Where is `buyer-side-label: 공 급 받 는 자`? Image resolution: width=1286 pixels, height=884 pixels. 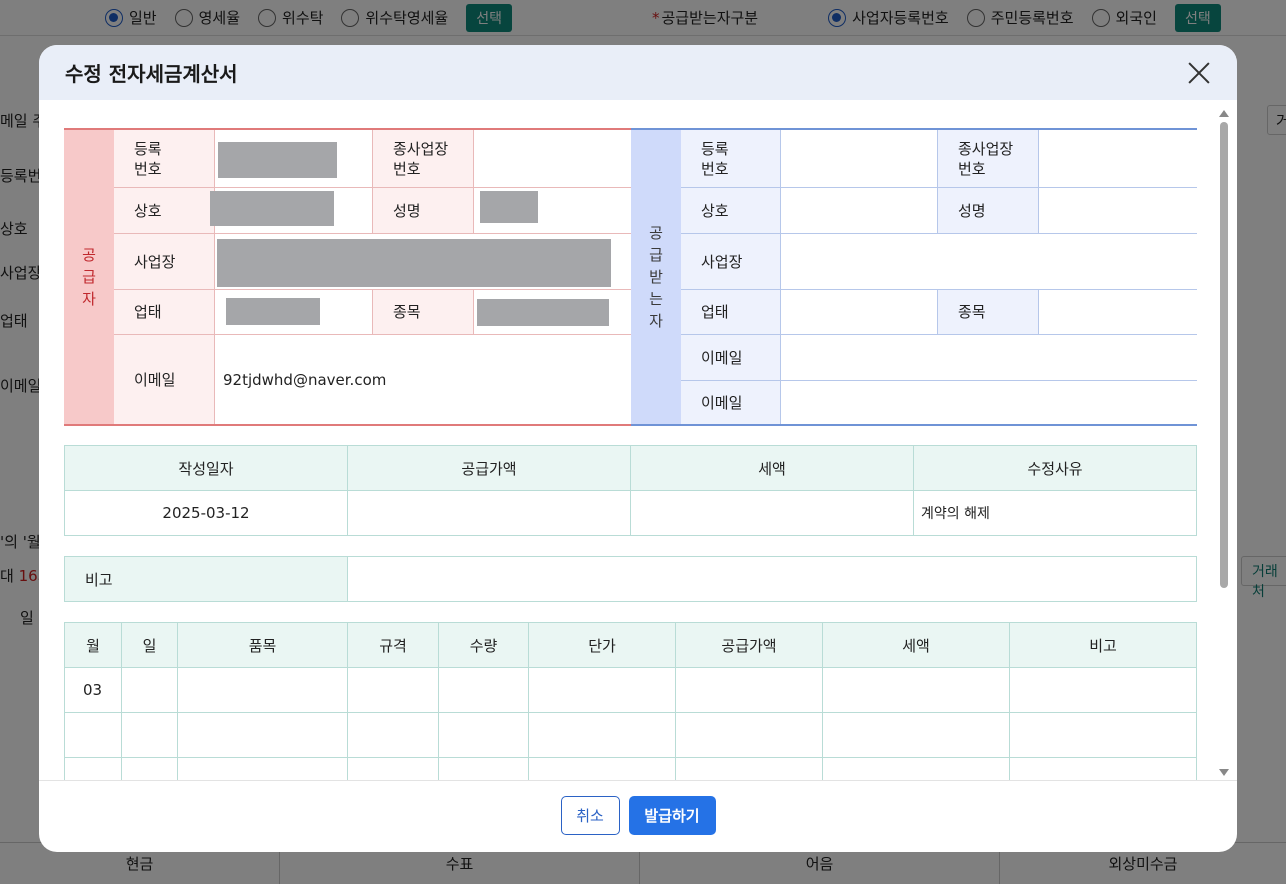
buyer-side-label: 공 급 받 는 자 is located at coordinates (656, 277).